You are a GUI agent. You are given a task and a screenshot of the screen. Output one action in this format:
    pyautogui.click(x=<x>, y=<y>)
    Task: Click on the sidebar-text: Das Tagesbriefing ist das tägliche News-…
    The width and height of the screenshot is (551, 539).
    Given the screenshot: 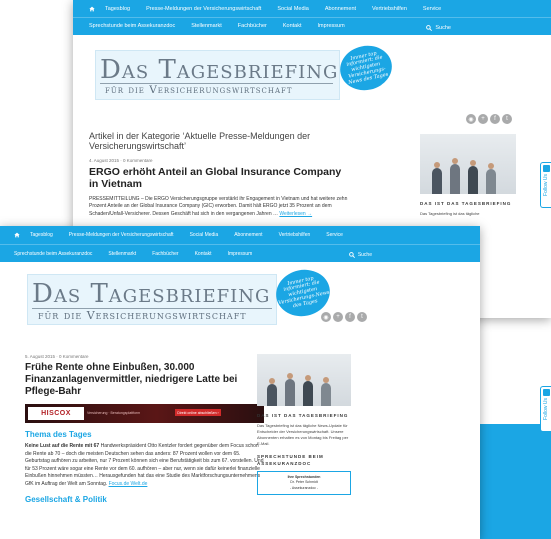 What is the action you would take?
    pyautogui.click(x=303, y=434)
    